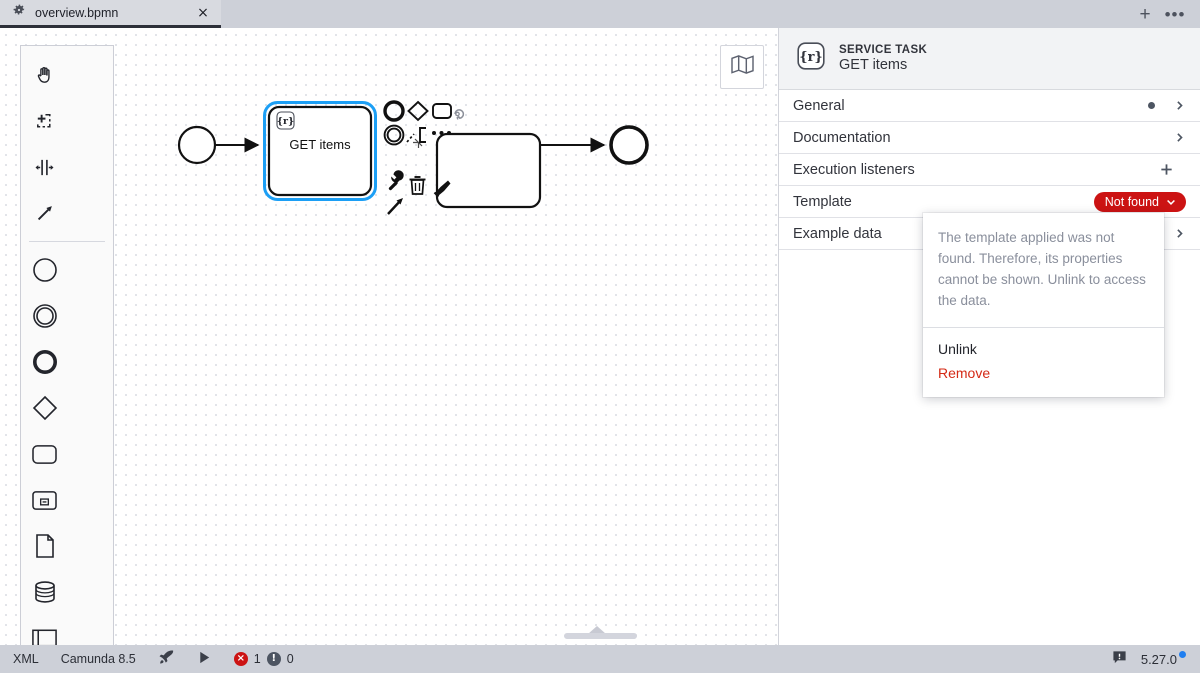 This screenshot has width=1200, height=673. I want to click on data-store-icon, so click(45, 592).